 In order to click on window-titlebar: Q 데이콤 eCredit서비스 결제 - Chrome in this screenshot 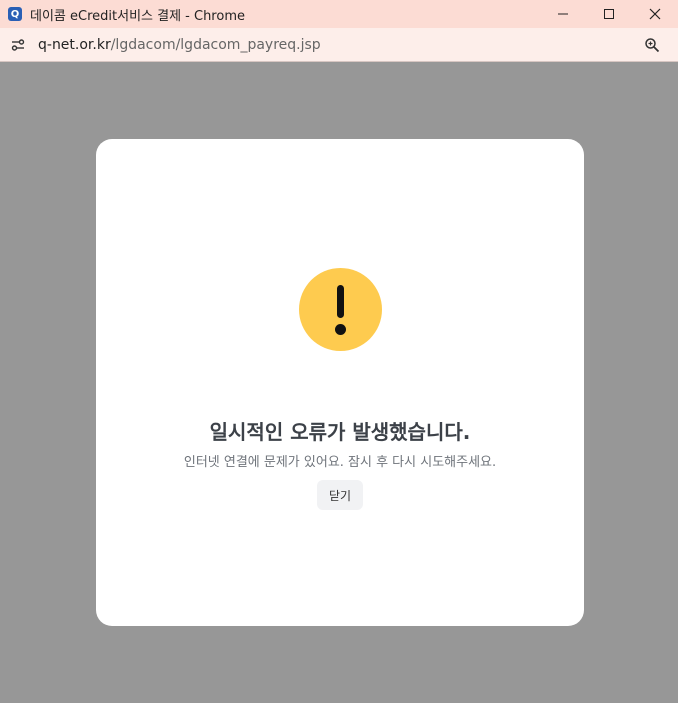, I will do `click(339, 14)`.